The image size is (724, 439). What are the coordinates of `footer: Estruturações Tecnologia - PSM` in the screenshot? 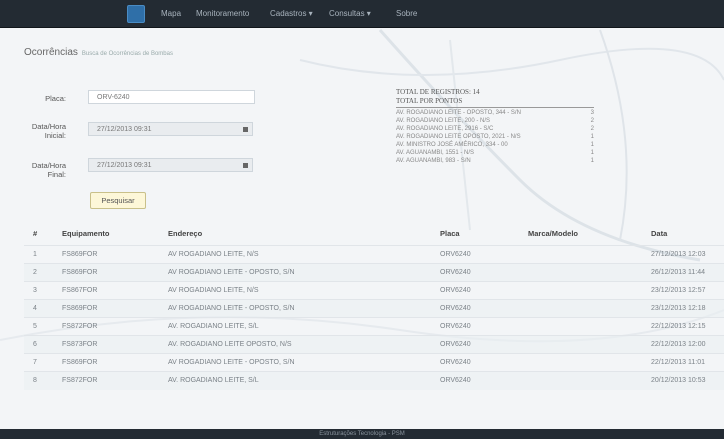 It's located at (362, 434).